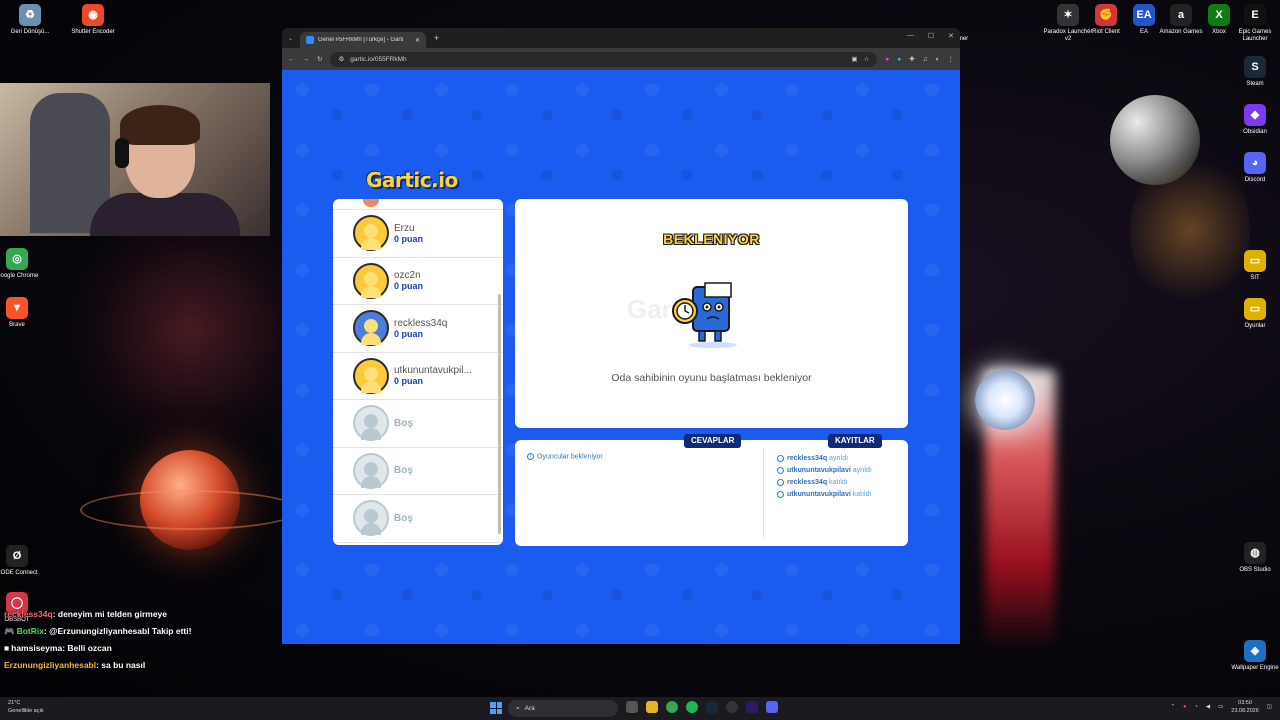 The width and height of the screenshot is (1280, 720). What do you see at coordinates (363, 40) in the screenshot?
I see `browser-tab-active: Genel #5FRkMh [Türkçe] - Garti ✕` at bounding box center [363, 40].